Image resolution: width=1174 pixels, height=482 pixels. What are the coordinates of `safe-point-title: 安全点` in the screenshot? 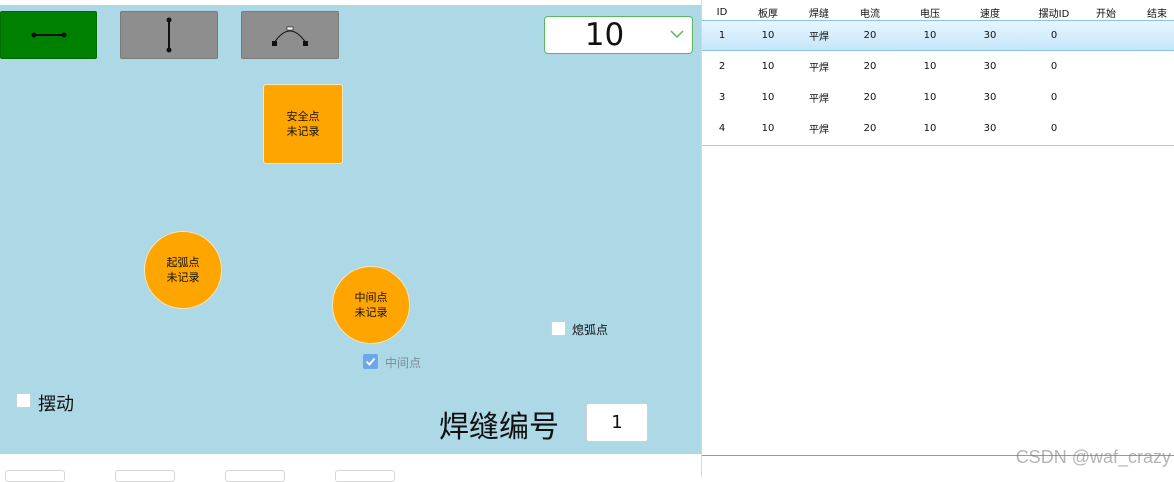 It's located at (303, 116).